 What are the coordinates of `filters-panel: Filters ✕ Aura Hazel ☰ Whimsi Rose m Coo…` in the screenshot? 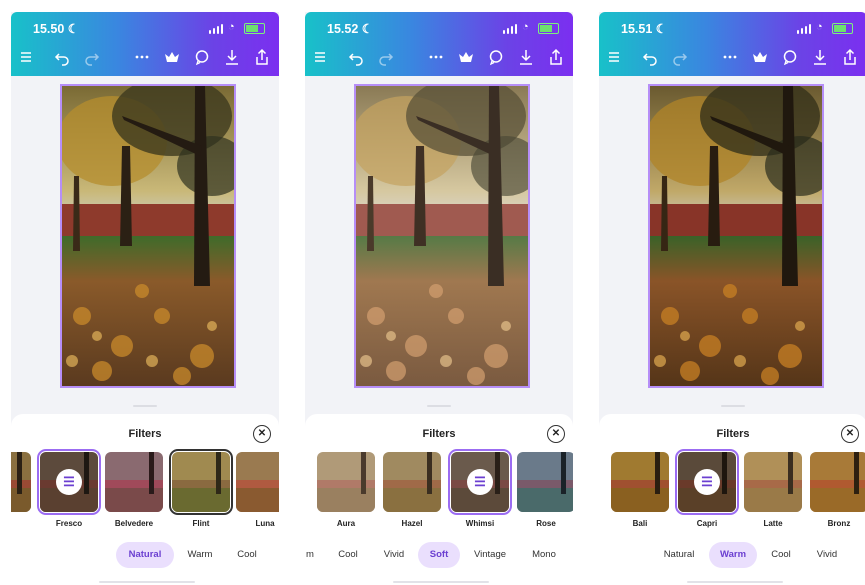 It's located at (439, 499).